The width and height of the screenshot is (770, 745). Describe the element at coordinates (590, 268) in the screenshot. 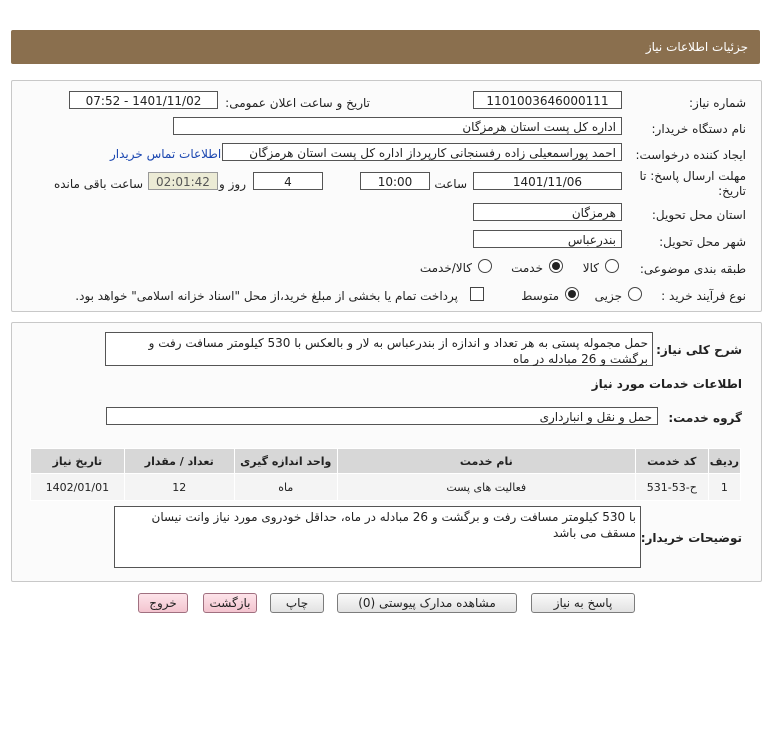

I see `category-option-goods: کالا` at that location.